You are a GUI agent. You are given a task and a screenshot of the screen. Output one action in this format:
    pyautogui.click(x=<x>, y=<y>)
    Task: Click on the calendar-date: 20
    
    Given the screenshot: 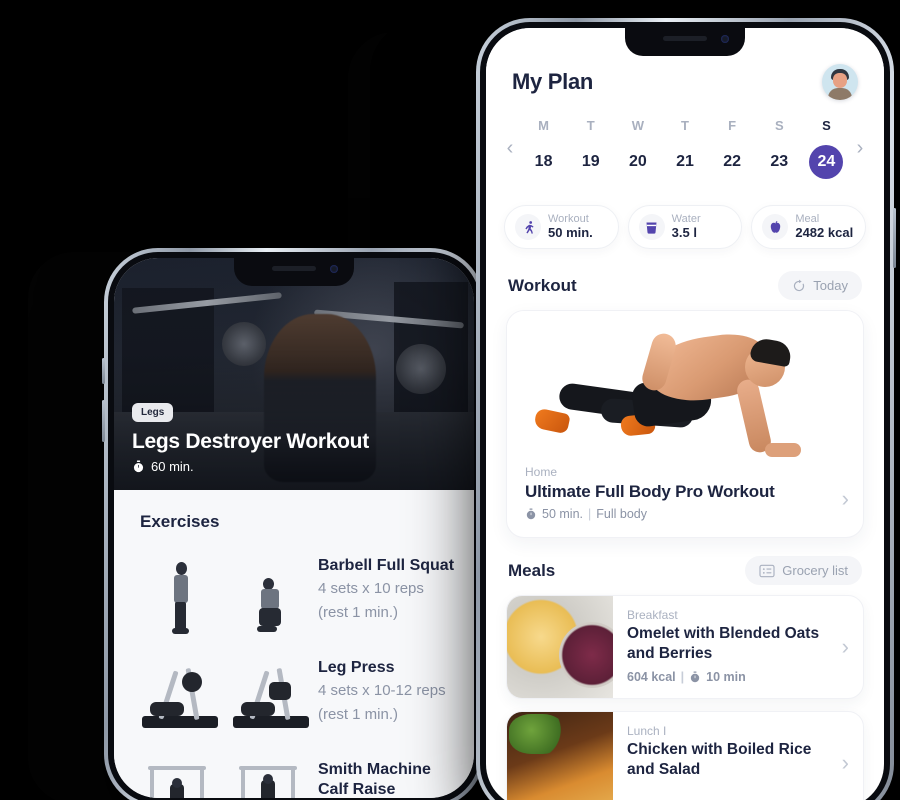 What is the action you would take?
    pyautogui.click(x=637, y=162)
    